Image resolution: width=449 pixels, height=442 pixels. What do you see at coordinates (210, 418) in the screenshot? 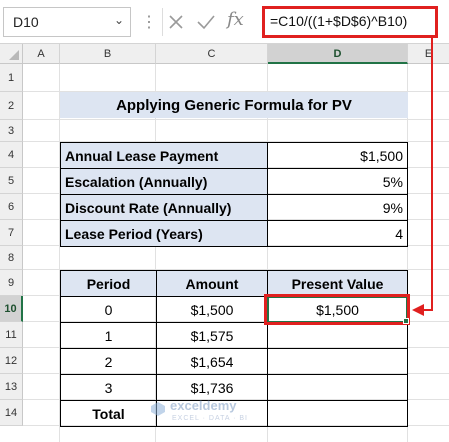
I see `watermark-tagline: EXCEL · DATA · BI` at bounding box center [210, 418].